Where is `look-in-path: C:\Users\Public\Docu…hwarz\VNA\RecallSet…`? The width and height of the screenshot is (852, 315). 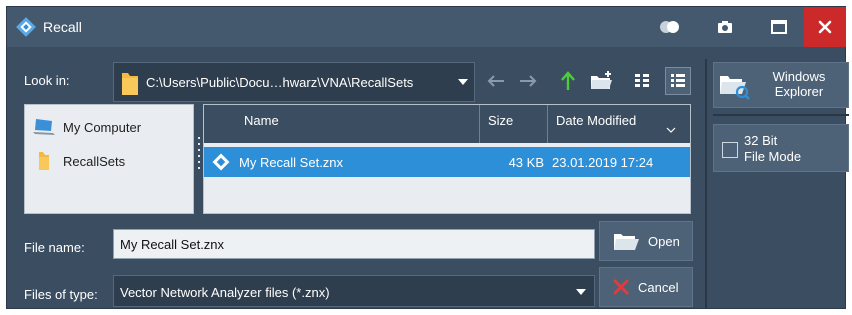
look-in-path: C:\Users\Public\Docu…hwarz\VNA\RecallSet… is located at coordinates (280, 82).